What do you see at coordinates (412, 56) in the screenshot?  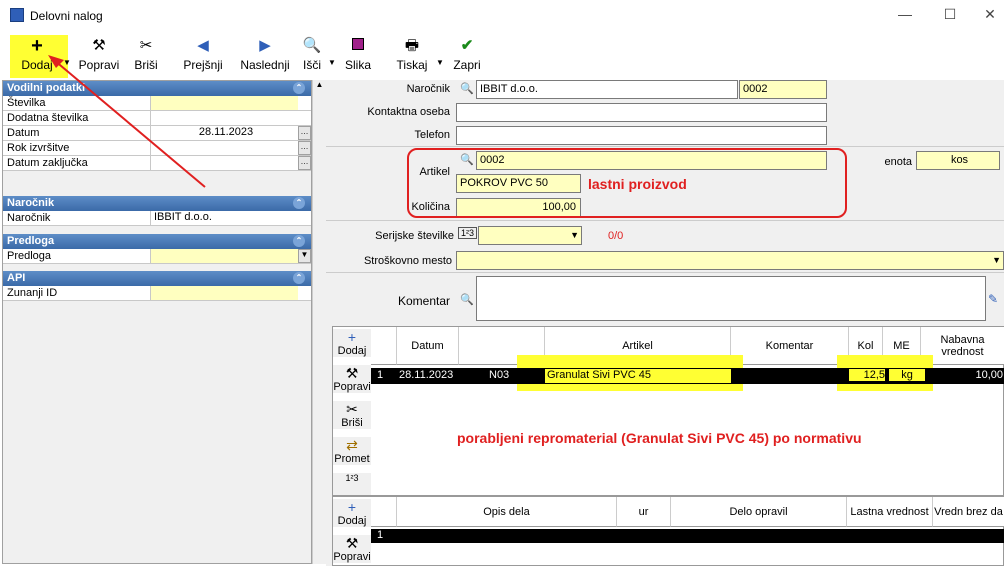 I see `tiskaj-button: 🖶 Tiskaj` at bounding box center [412, 56].